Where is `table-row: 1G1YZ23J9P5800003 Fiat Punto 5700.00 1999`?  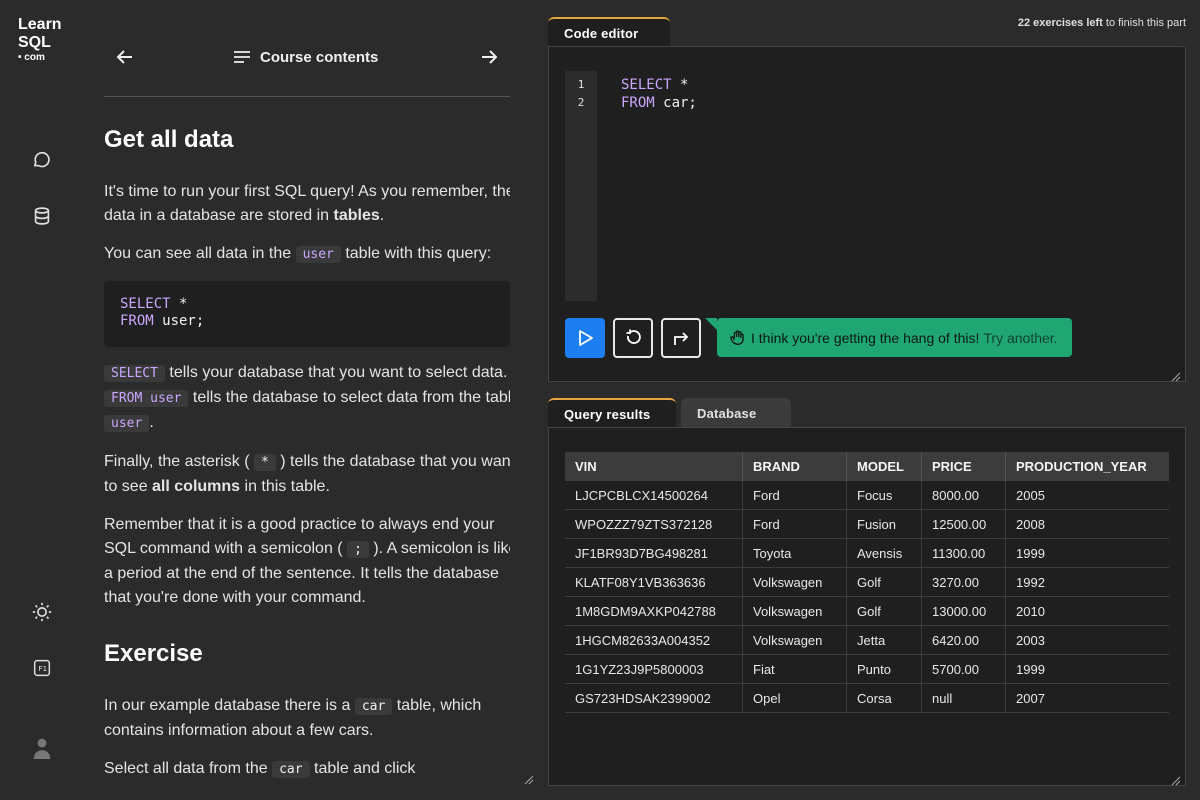 table-row: 1G1YZ23J9P5800003 Fiat Punto 5700.00 1999 is located at coordinates (867, 669).